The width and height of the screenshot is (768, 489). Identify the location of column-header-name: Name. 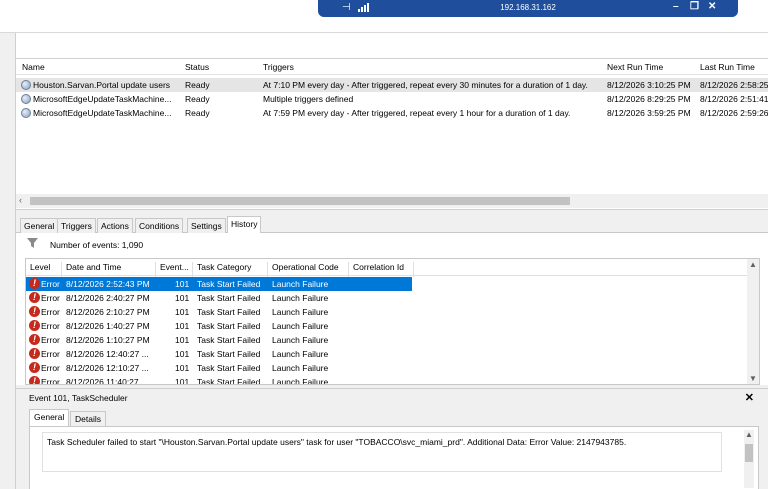
(33, 67).